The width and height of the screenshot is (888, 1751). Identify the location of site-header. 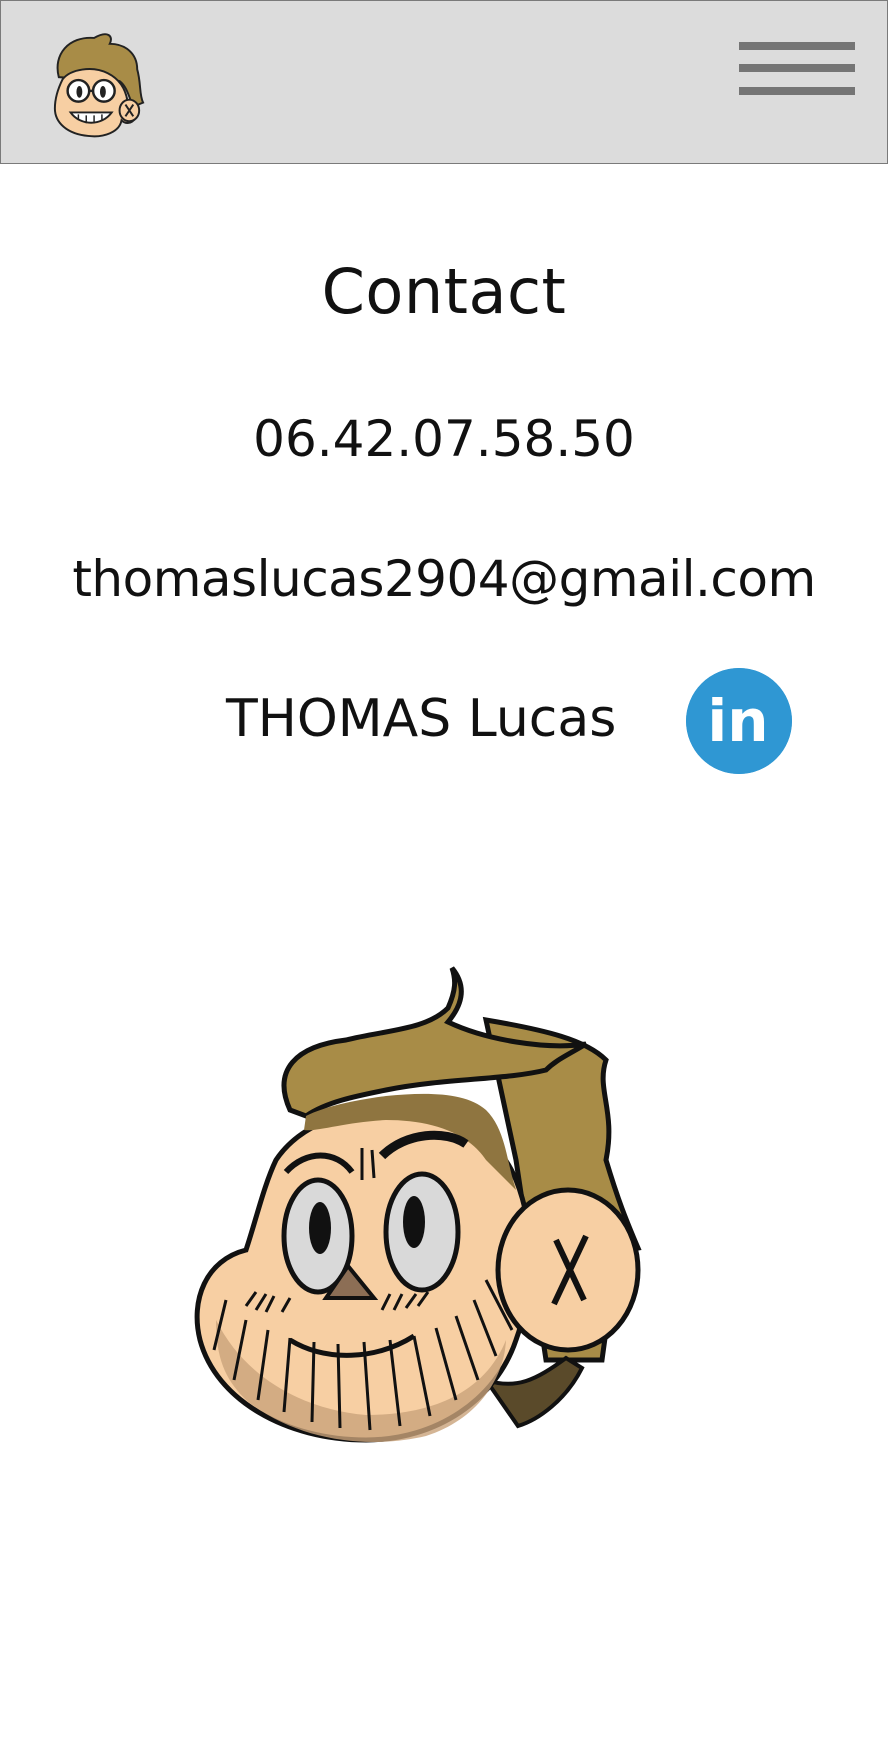
(444, 82).